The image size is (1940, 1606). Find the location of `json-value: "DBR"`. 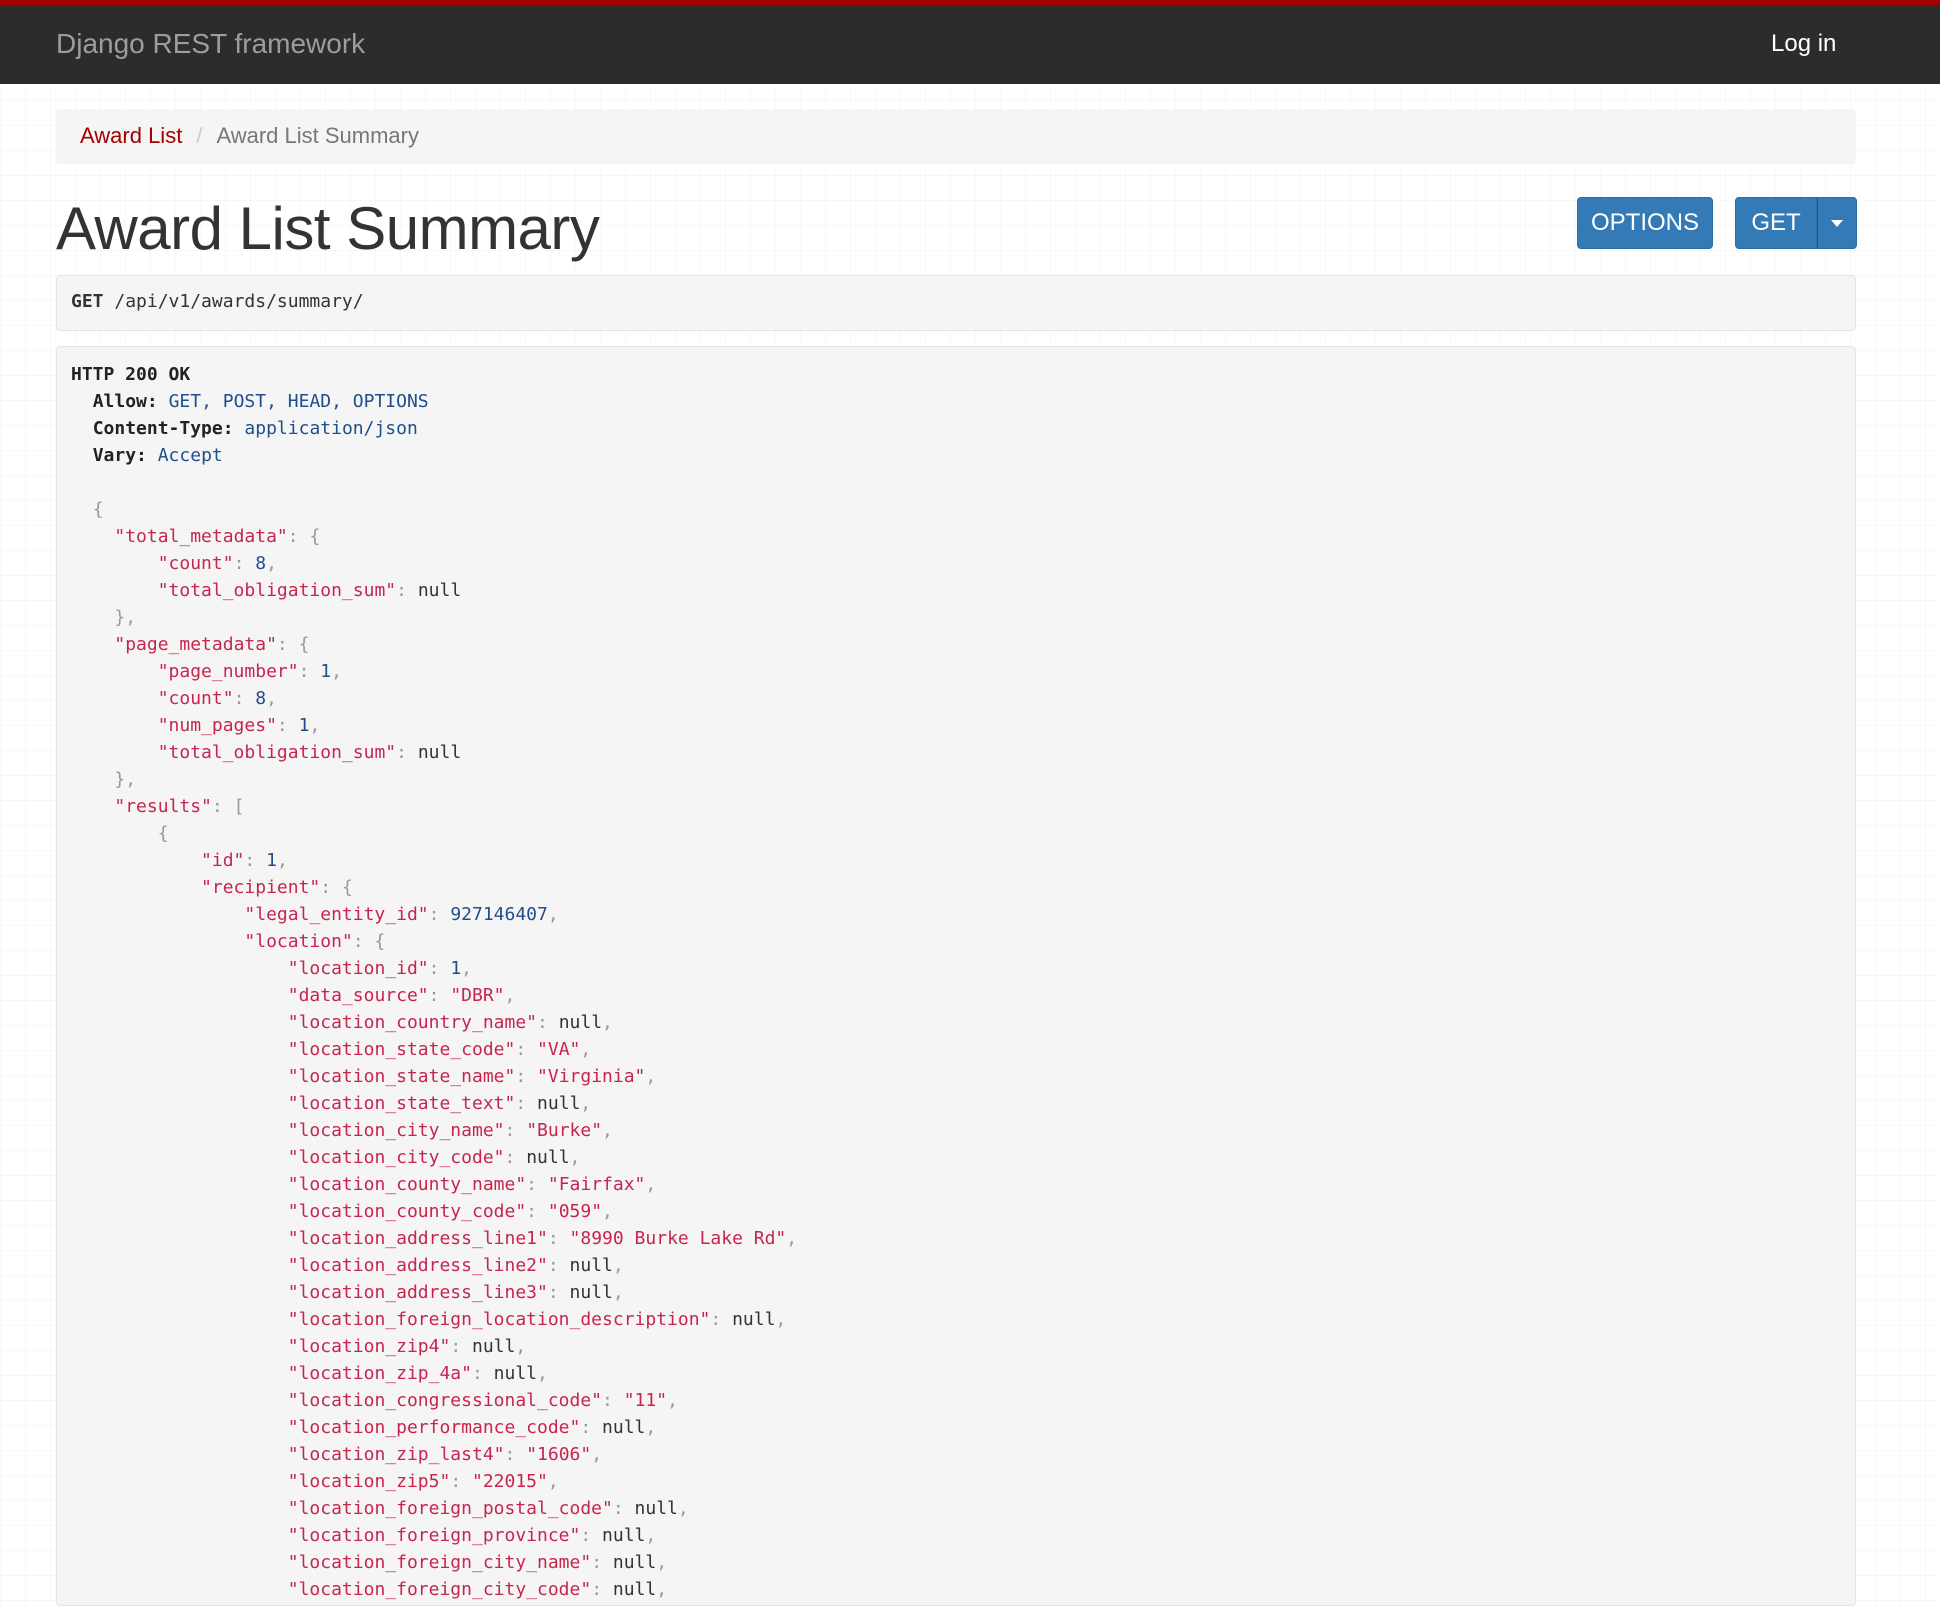

json-value: "DBR" is located at coordinates (477, 995).